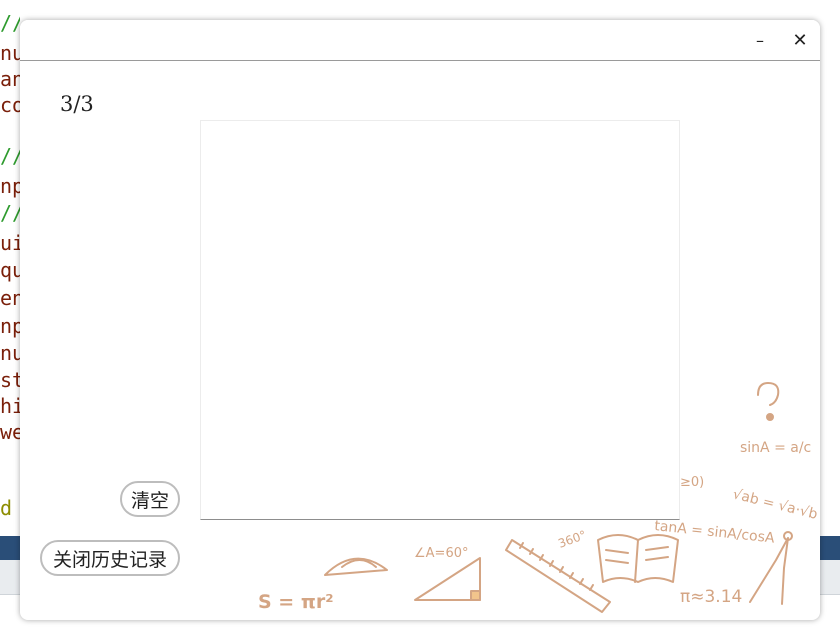 The image size is (840, 640). I want to click on dialog-titlebar: – ✕, so click(420, 40).